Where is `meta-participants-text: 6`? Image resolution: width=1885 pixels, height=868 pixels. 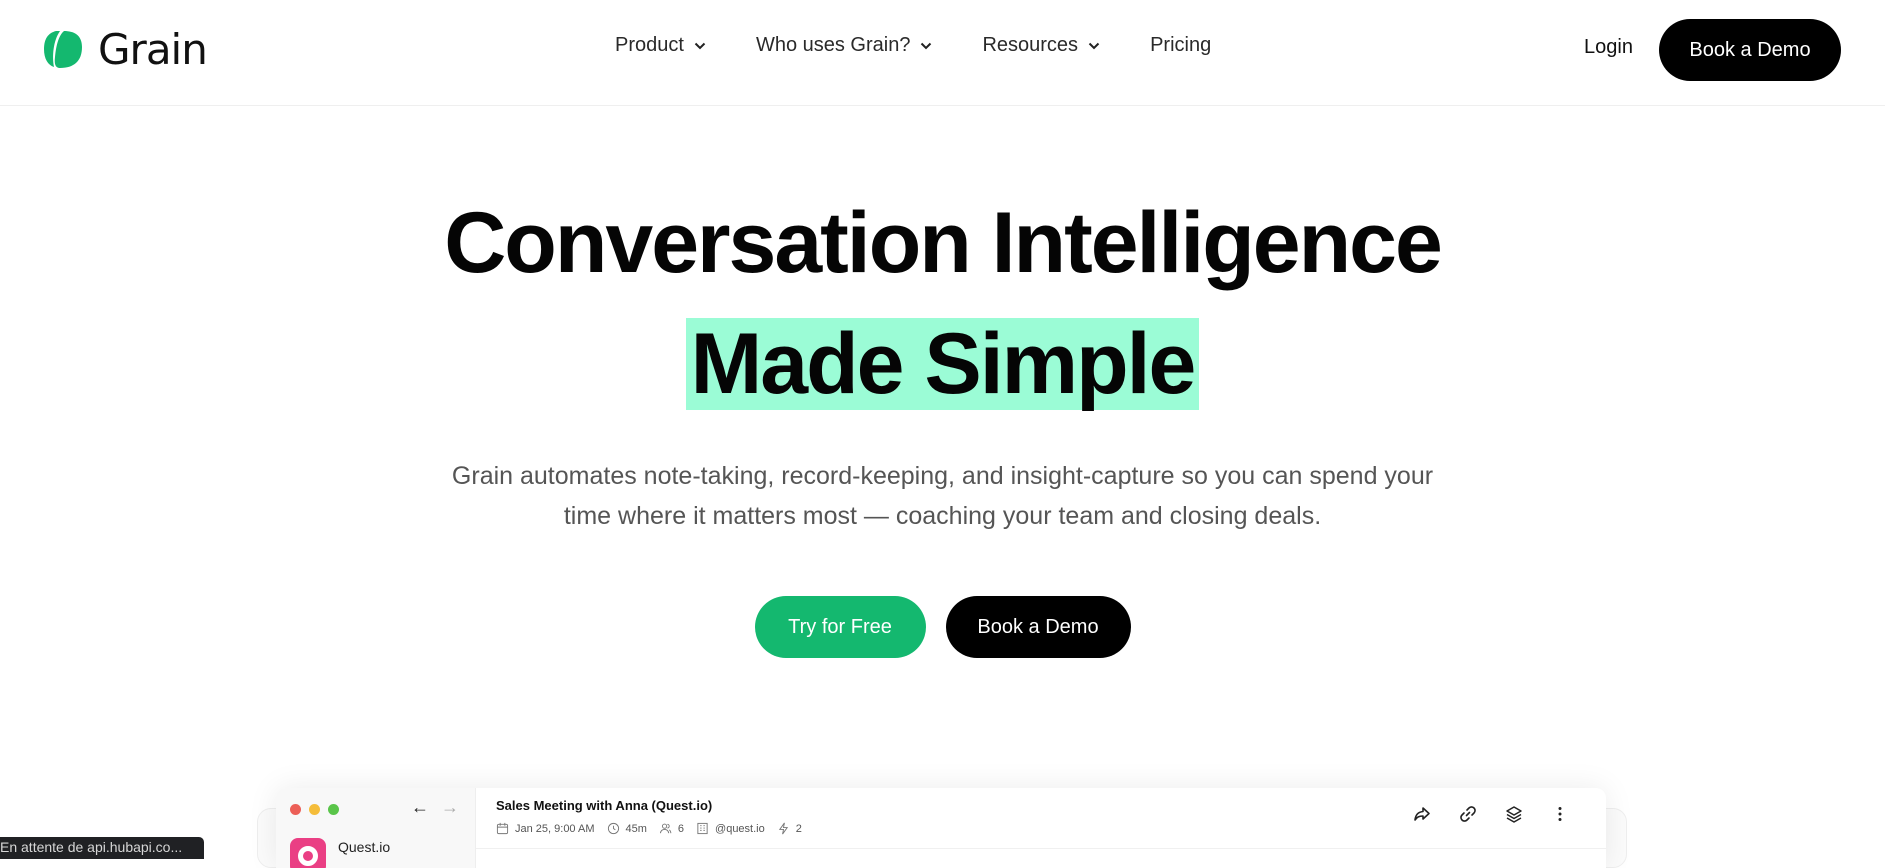 meta-participants-text: 6 is located at coordinates (681, 828).